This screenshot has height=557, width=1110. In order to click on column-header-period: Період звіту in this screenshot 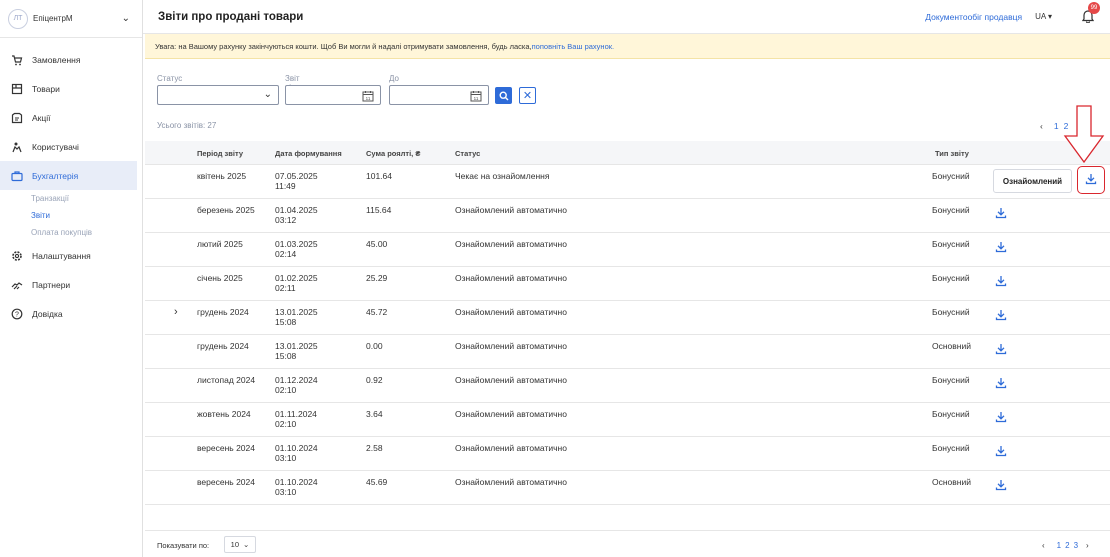, I will do `click(220, 153)`.